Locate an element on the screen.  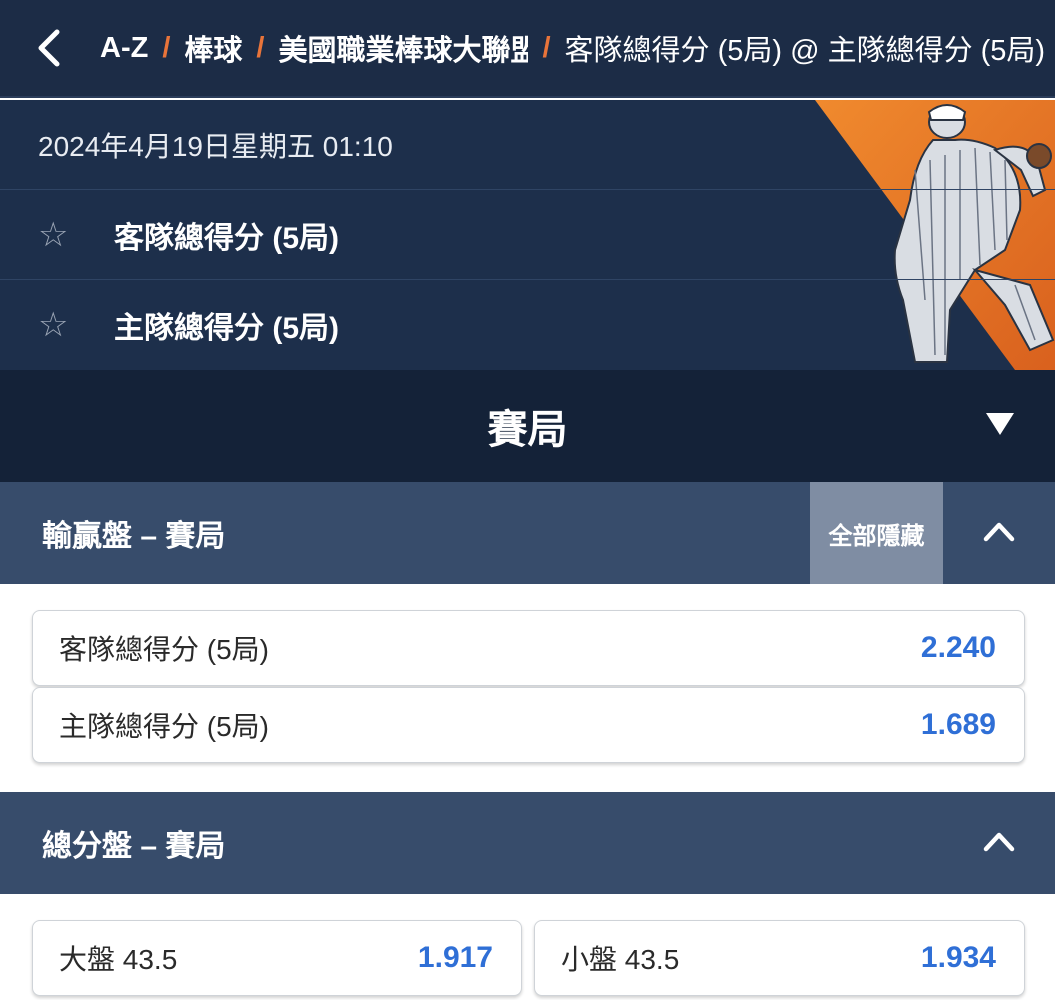
selection-label: 主隊總得分 (5局) is located at coordinates (164, 726).